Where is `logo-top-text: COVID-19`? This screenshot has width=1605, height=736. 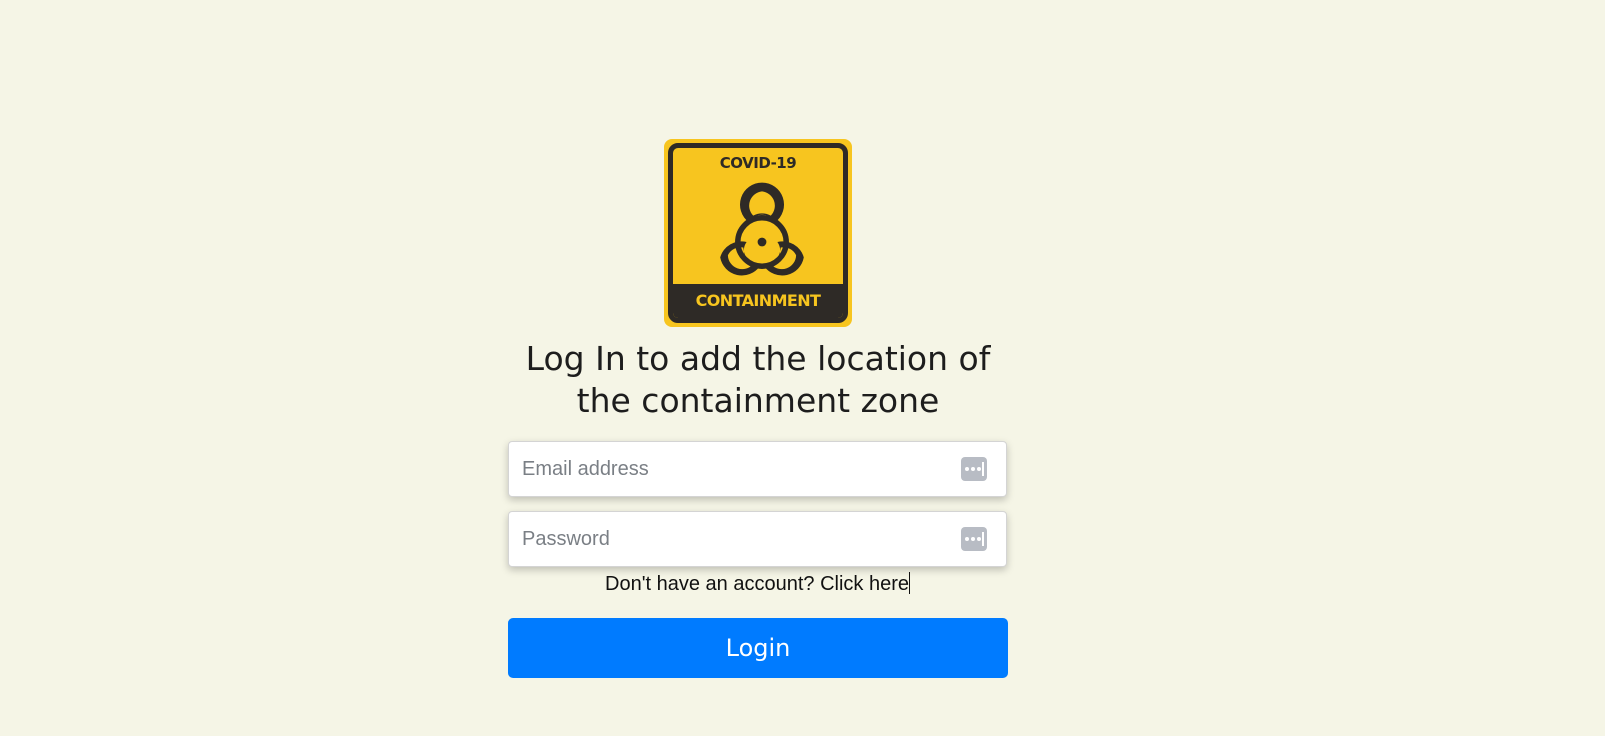
logo-top-text: COVID-19 is located at coordinates (758, 163).